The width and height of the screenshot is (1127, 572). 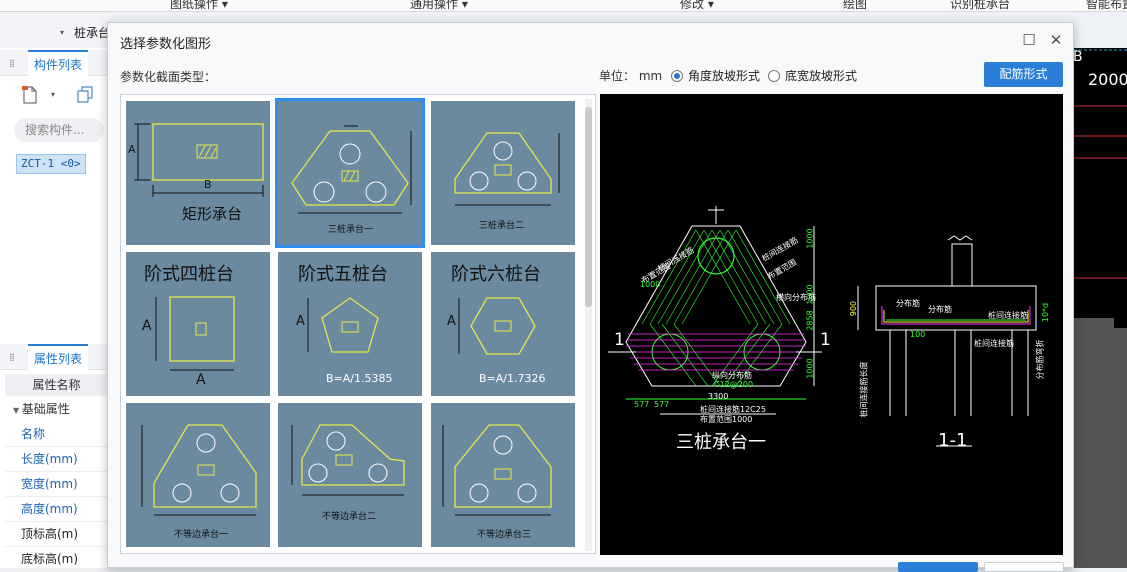 I want to click on maximize-icon: ☐, so click(x=1029, y=40).